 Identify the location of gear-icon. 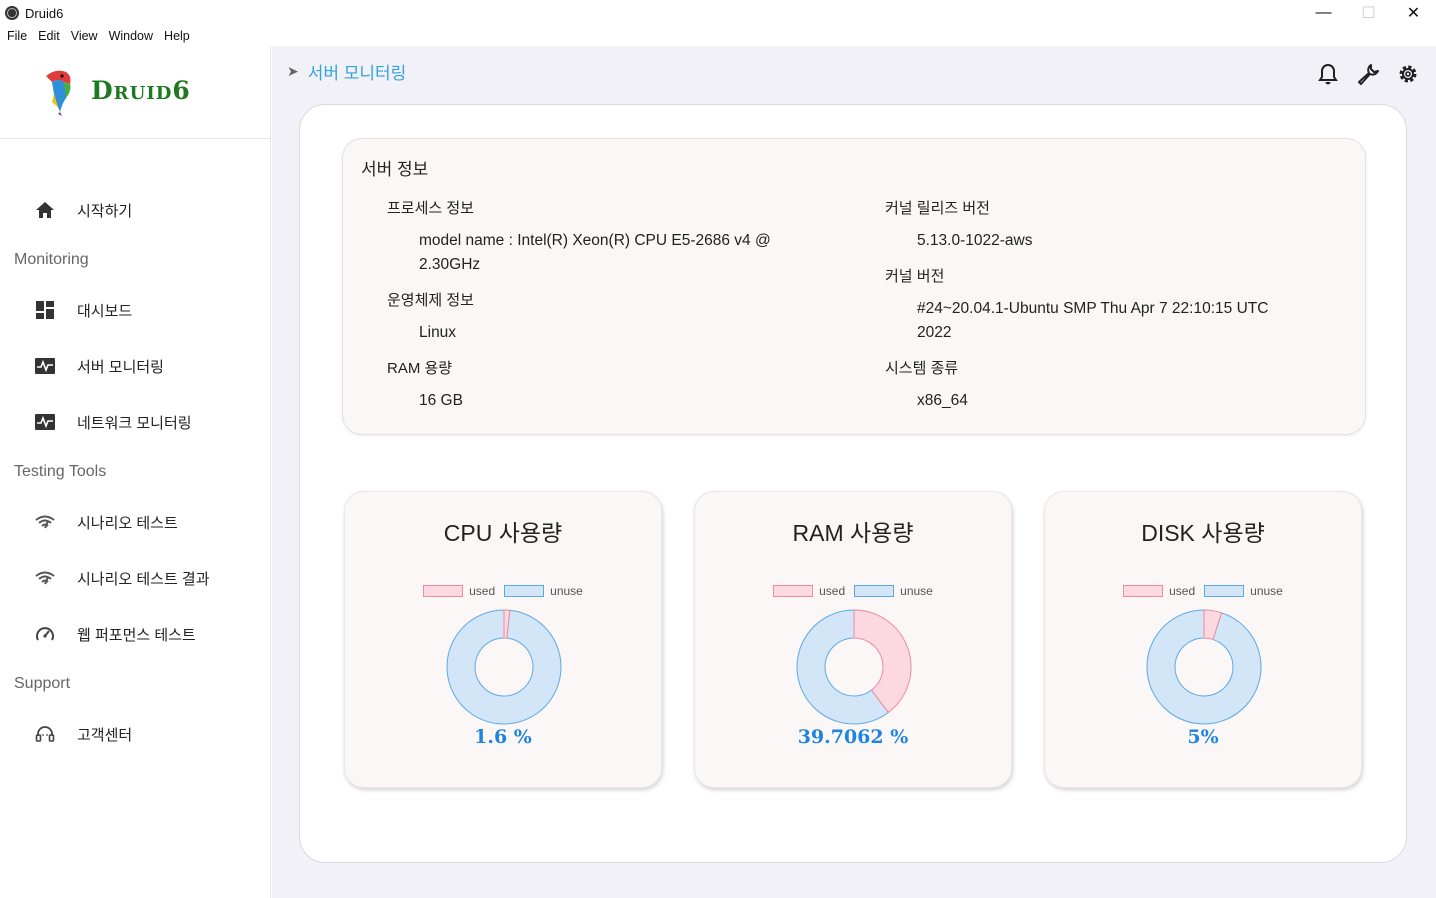
(1408, 74).